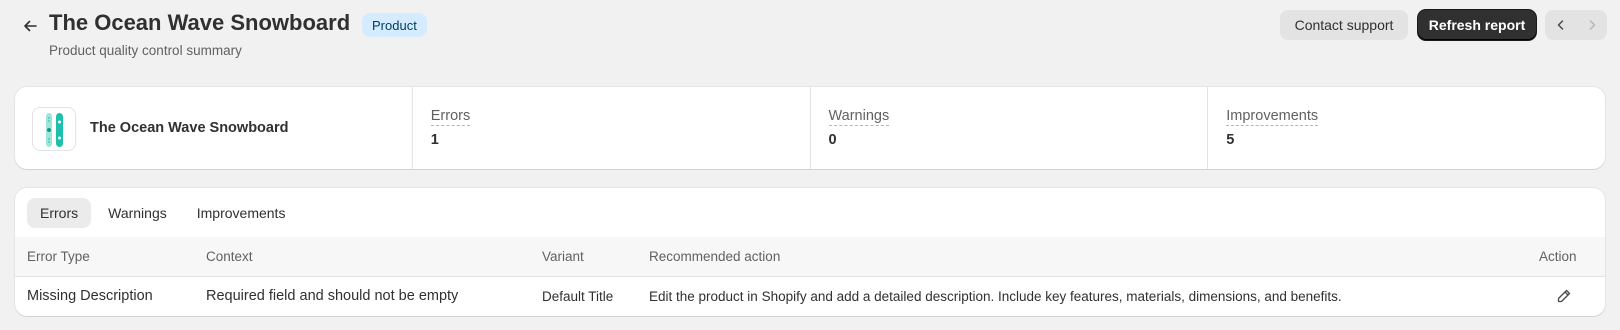 Image resolution: width=1620 pixels, height=330 pixels. I want to click on product-thumbnail, so click(54, 129).